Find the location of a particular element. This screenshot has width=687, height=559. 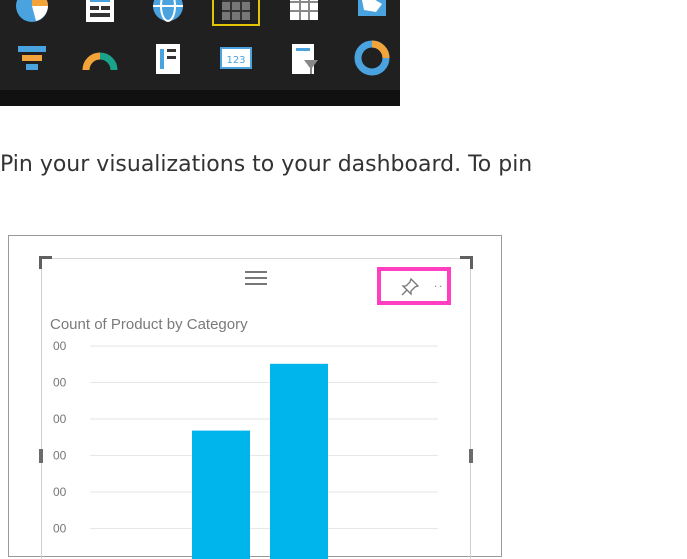

svg-text: 123 is located at coordinates (235, 60).